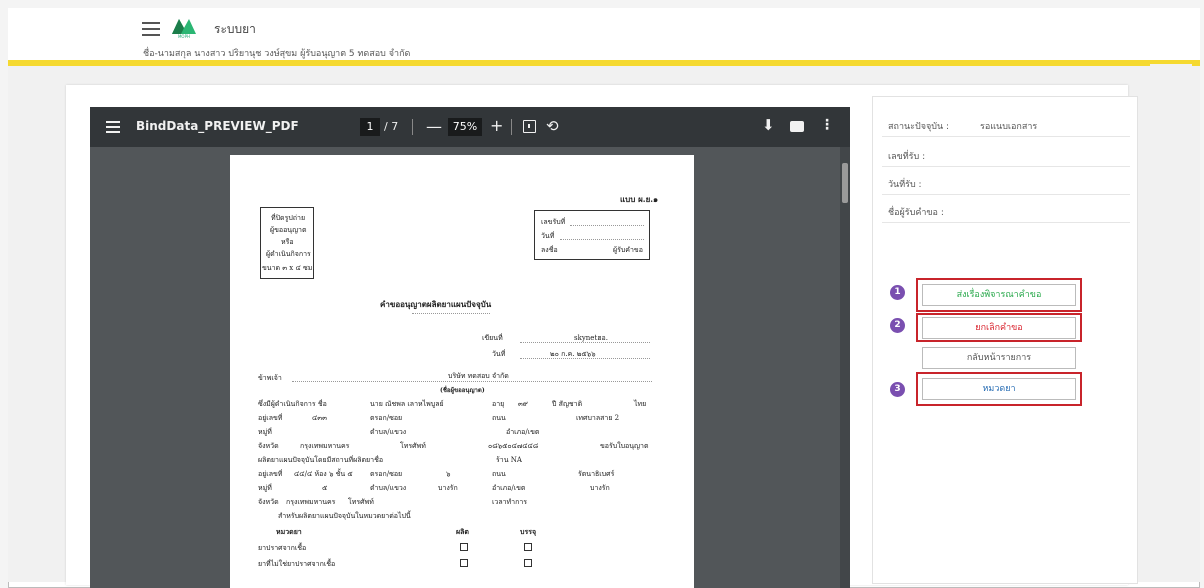 Image resolution: width=1204 pixels, height=588 pixels. What do you see at coordinates (529, 126) in the screenshot?
I see `fit-page-icon` at bounding box center [529, 126].